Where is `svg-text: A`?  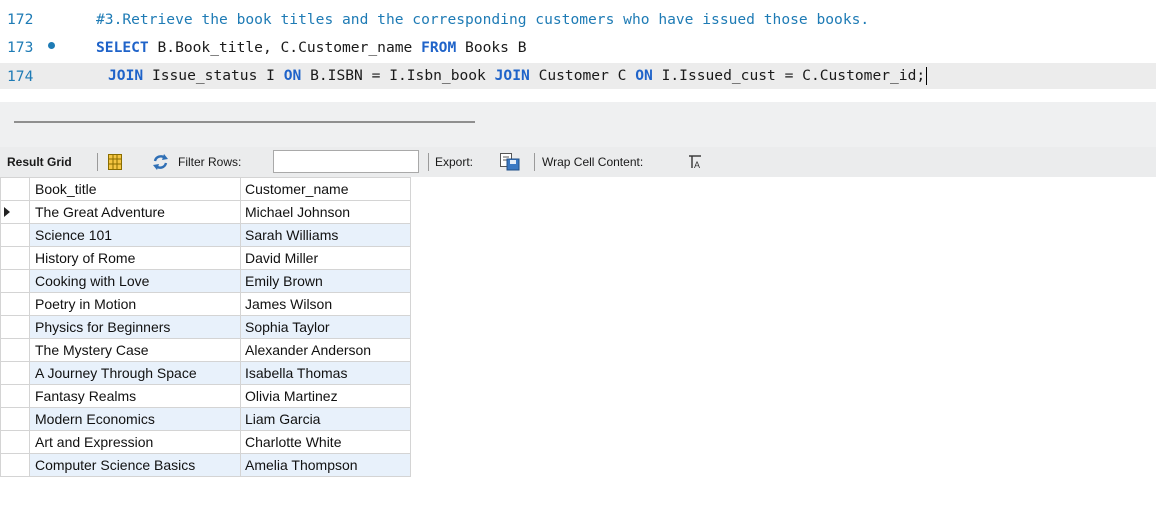
svg-text: A is located at coordinates (697, 164).